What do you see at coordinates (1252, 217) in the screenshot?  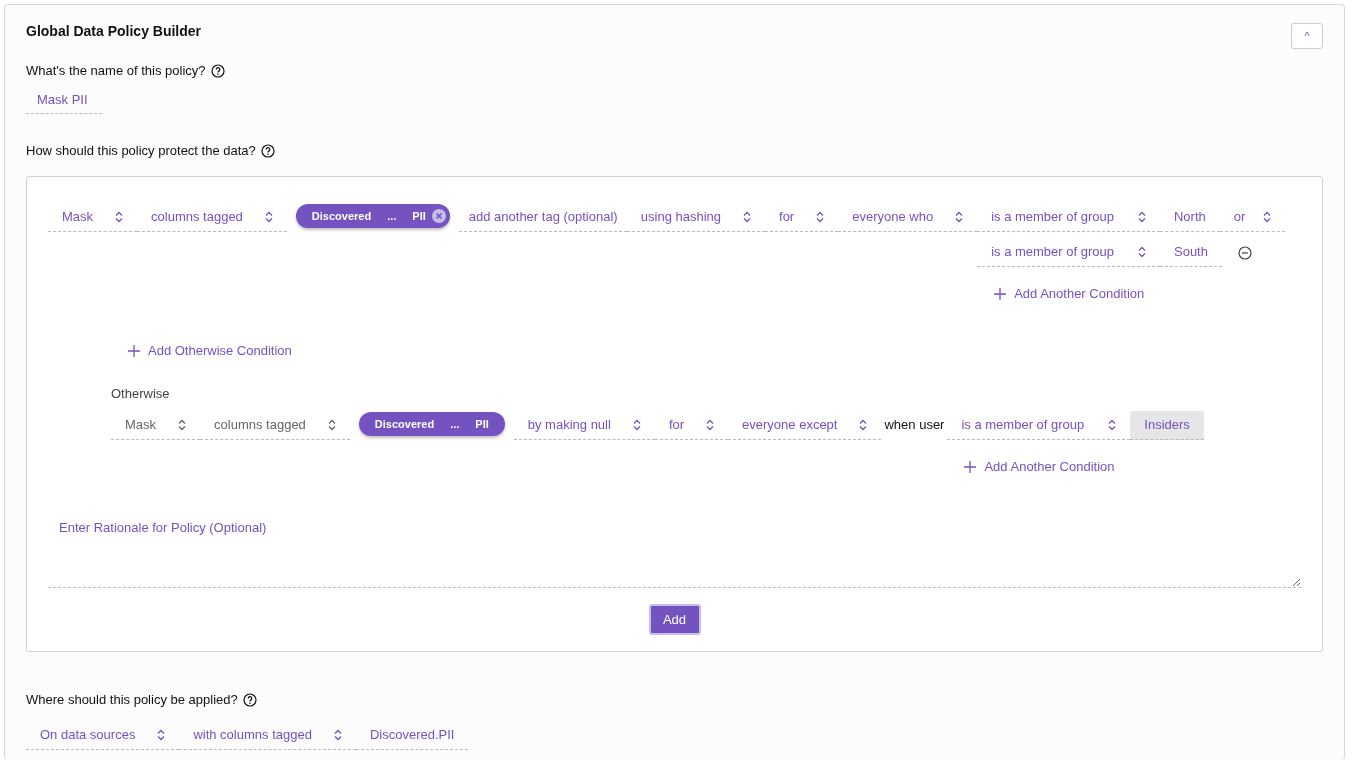 I see `select-field: or` at bounding box center [1252, 217].